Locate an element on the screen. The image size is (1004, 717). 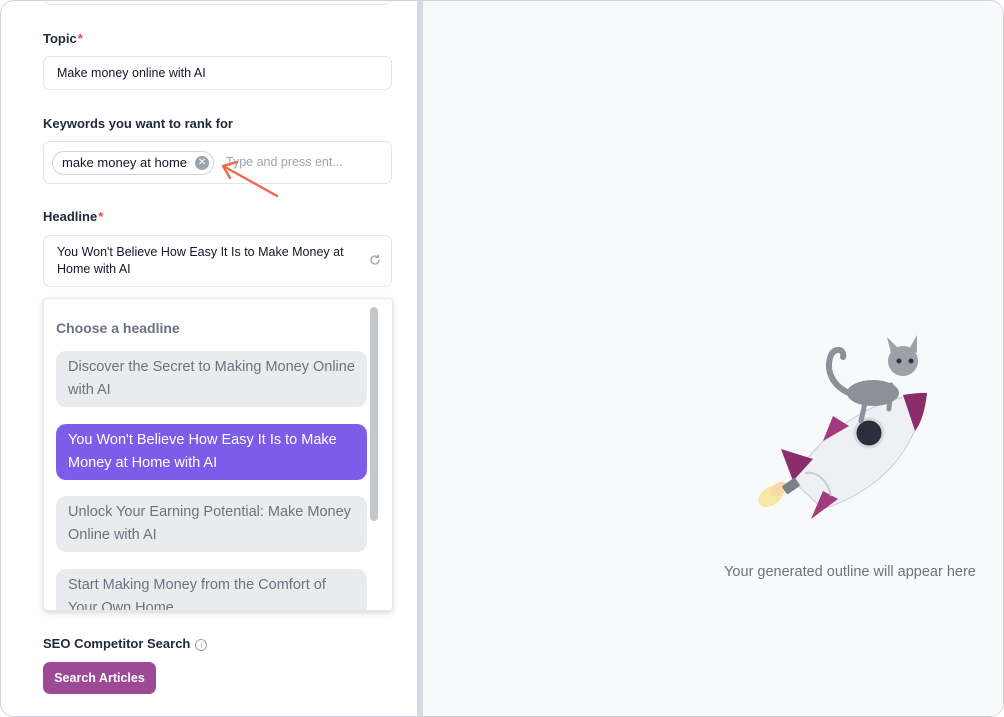
keywords-label: Keywords you want to rank for is located at coordinates (138, 123).